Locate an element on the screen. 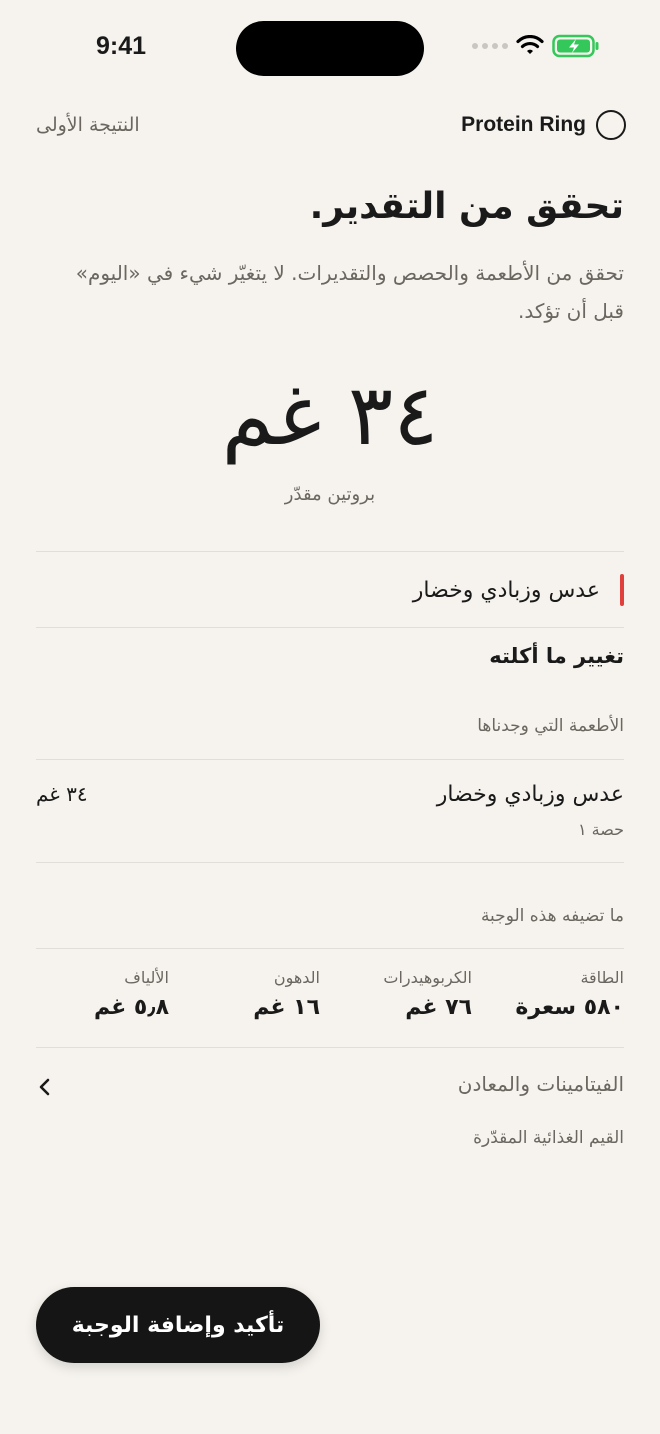 Image resolution: width=660 pixels, height=1434 pixels. wifi-icon is located at coordinates (530, 44).